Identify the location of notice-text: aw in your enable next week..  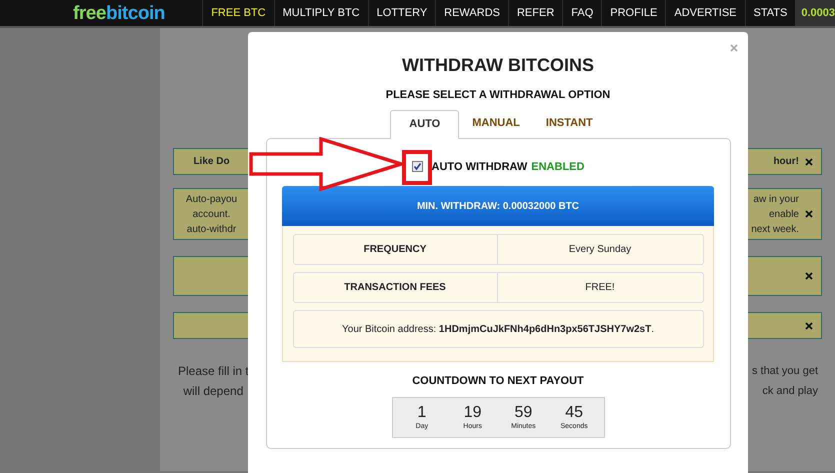
(774, 214).